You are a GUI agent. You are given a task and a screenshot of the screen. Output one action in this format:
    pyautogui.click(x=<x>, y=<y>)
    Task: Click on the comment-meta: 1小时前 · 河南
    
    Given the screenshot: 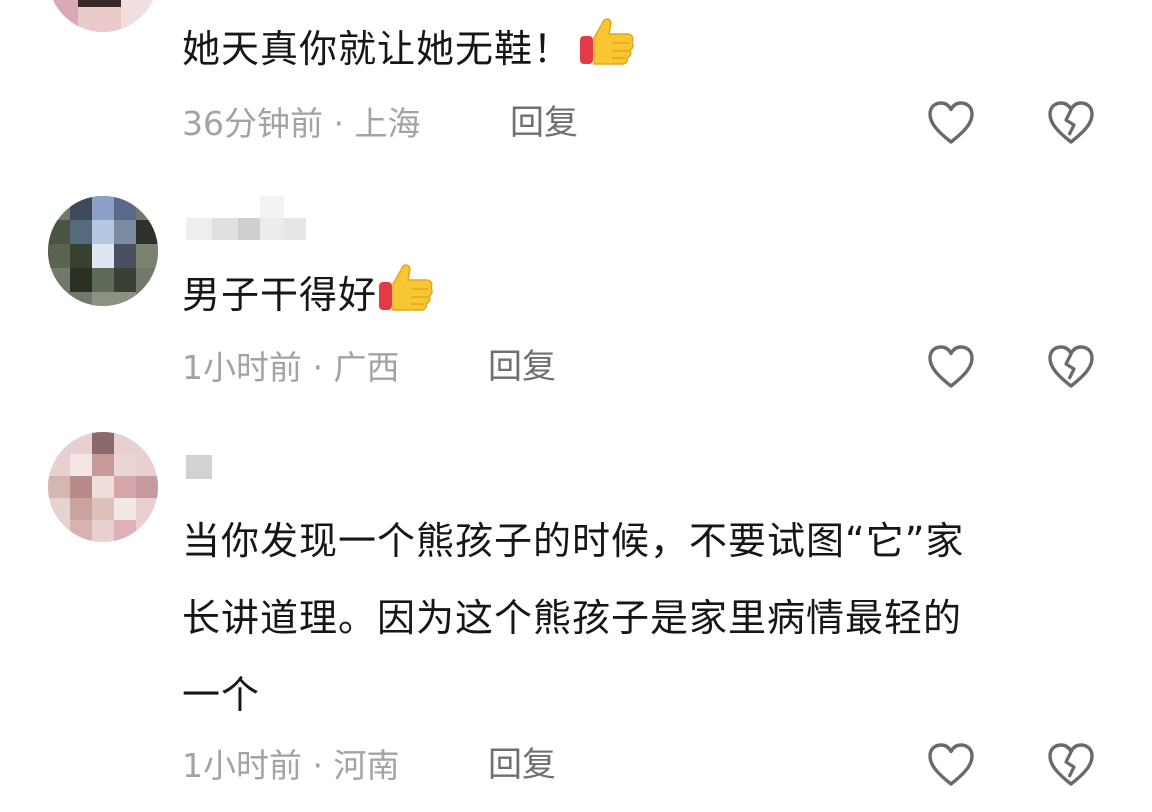 What is the action you would take?
    pyautogui.click(x=291, y=765)
    